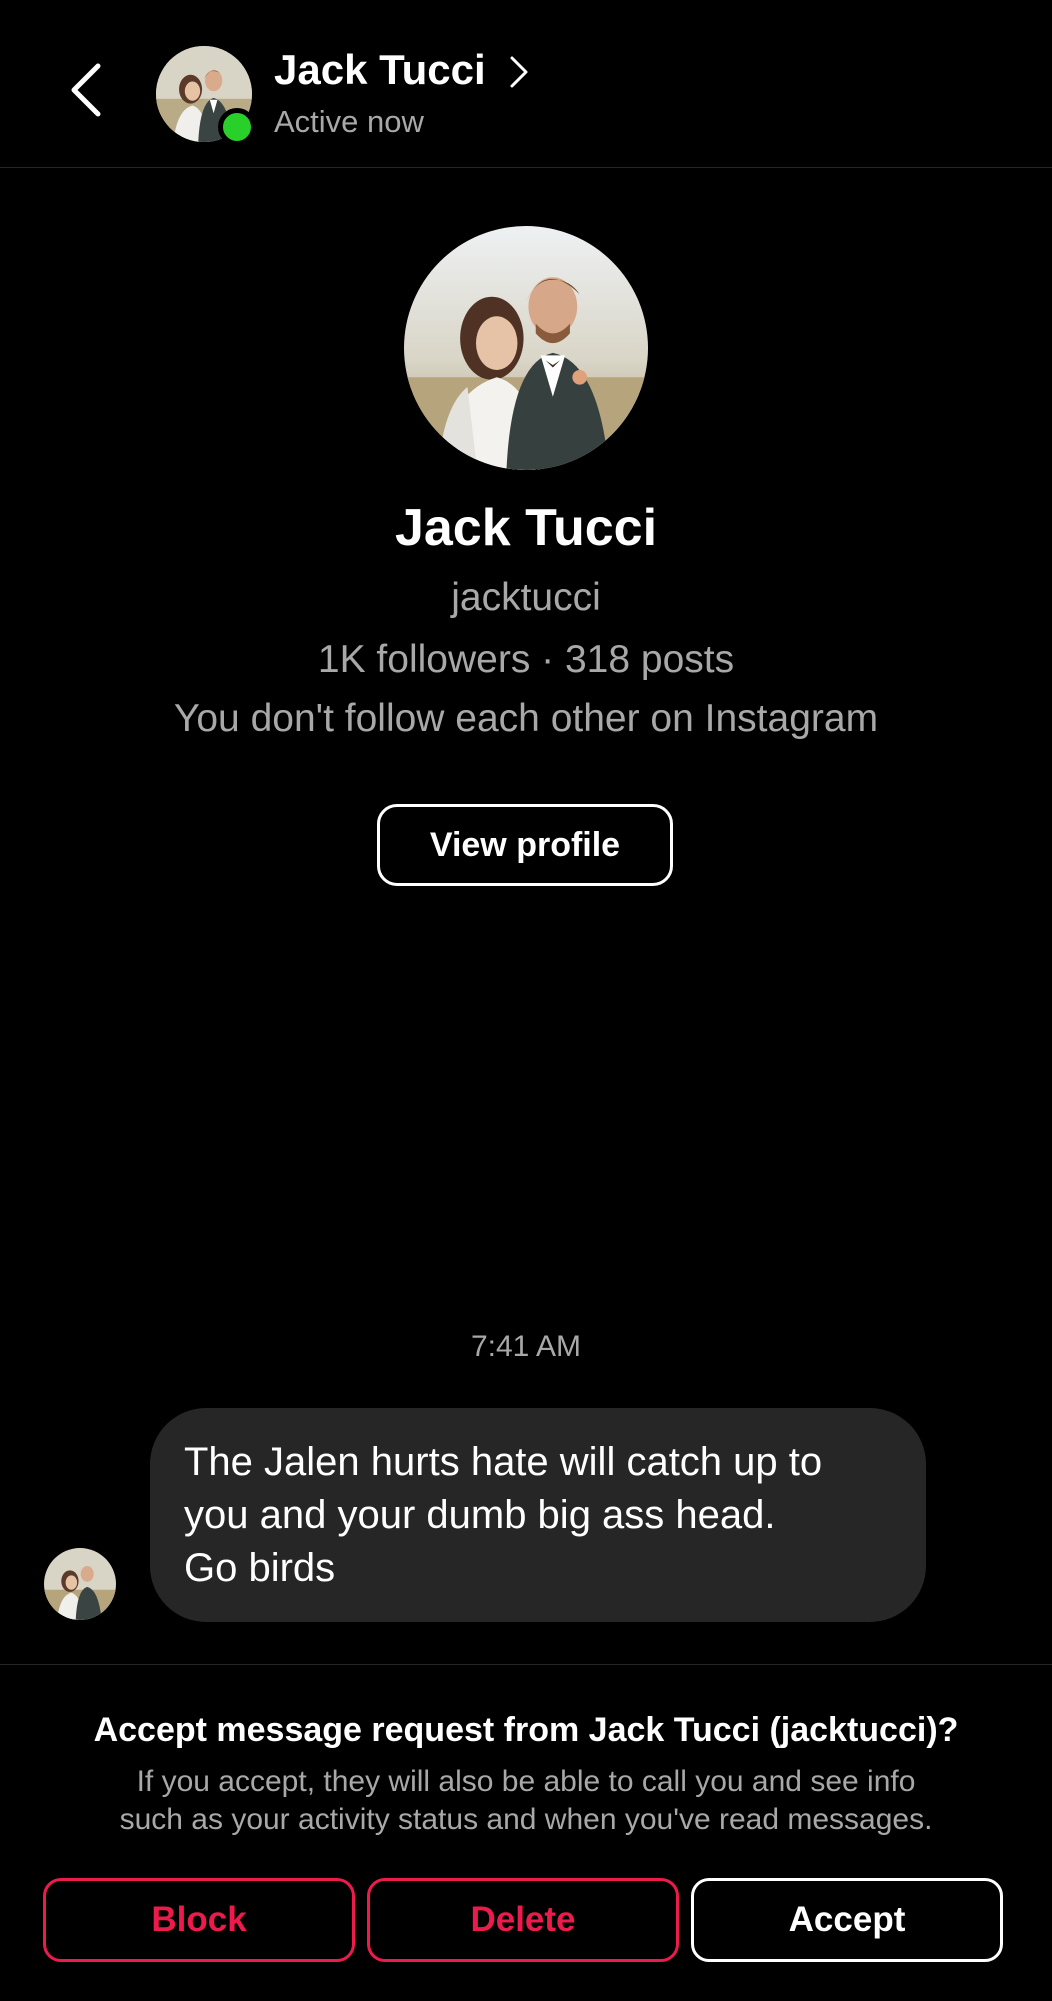 Image resolution: width=1052 pixels, height=2001 pixels. I want to click on message-timestamp: 7:41 AM, so click(526, 1346).